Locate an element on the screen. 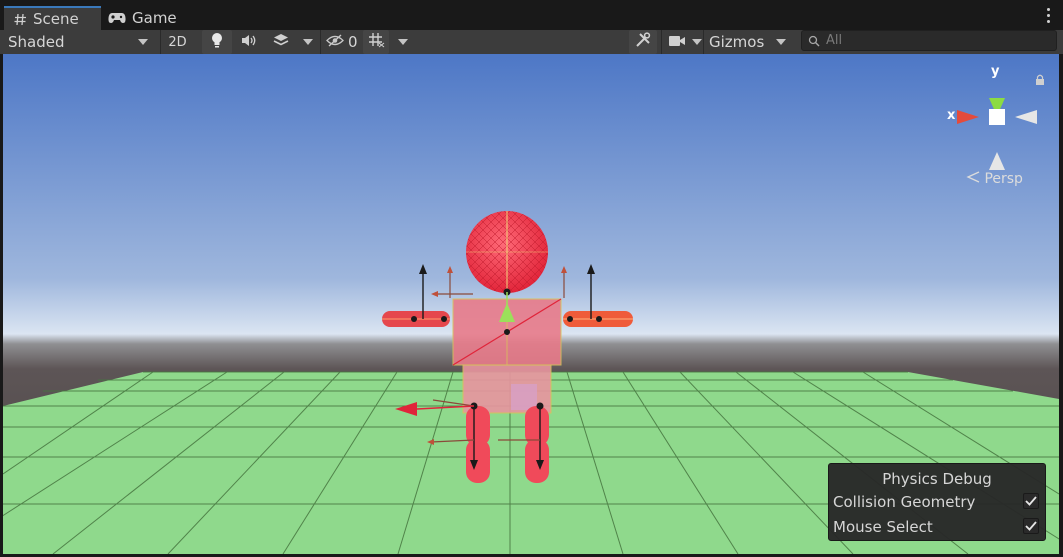 This screenshot has width=1063, height=557. draw-mode-label: Shaded is located at coordinates (36, 42).